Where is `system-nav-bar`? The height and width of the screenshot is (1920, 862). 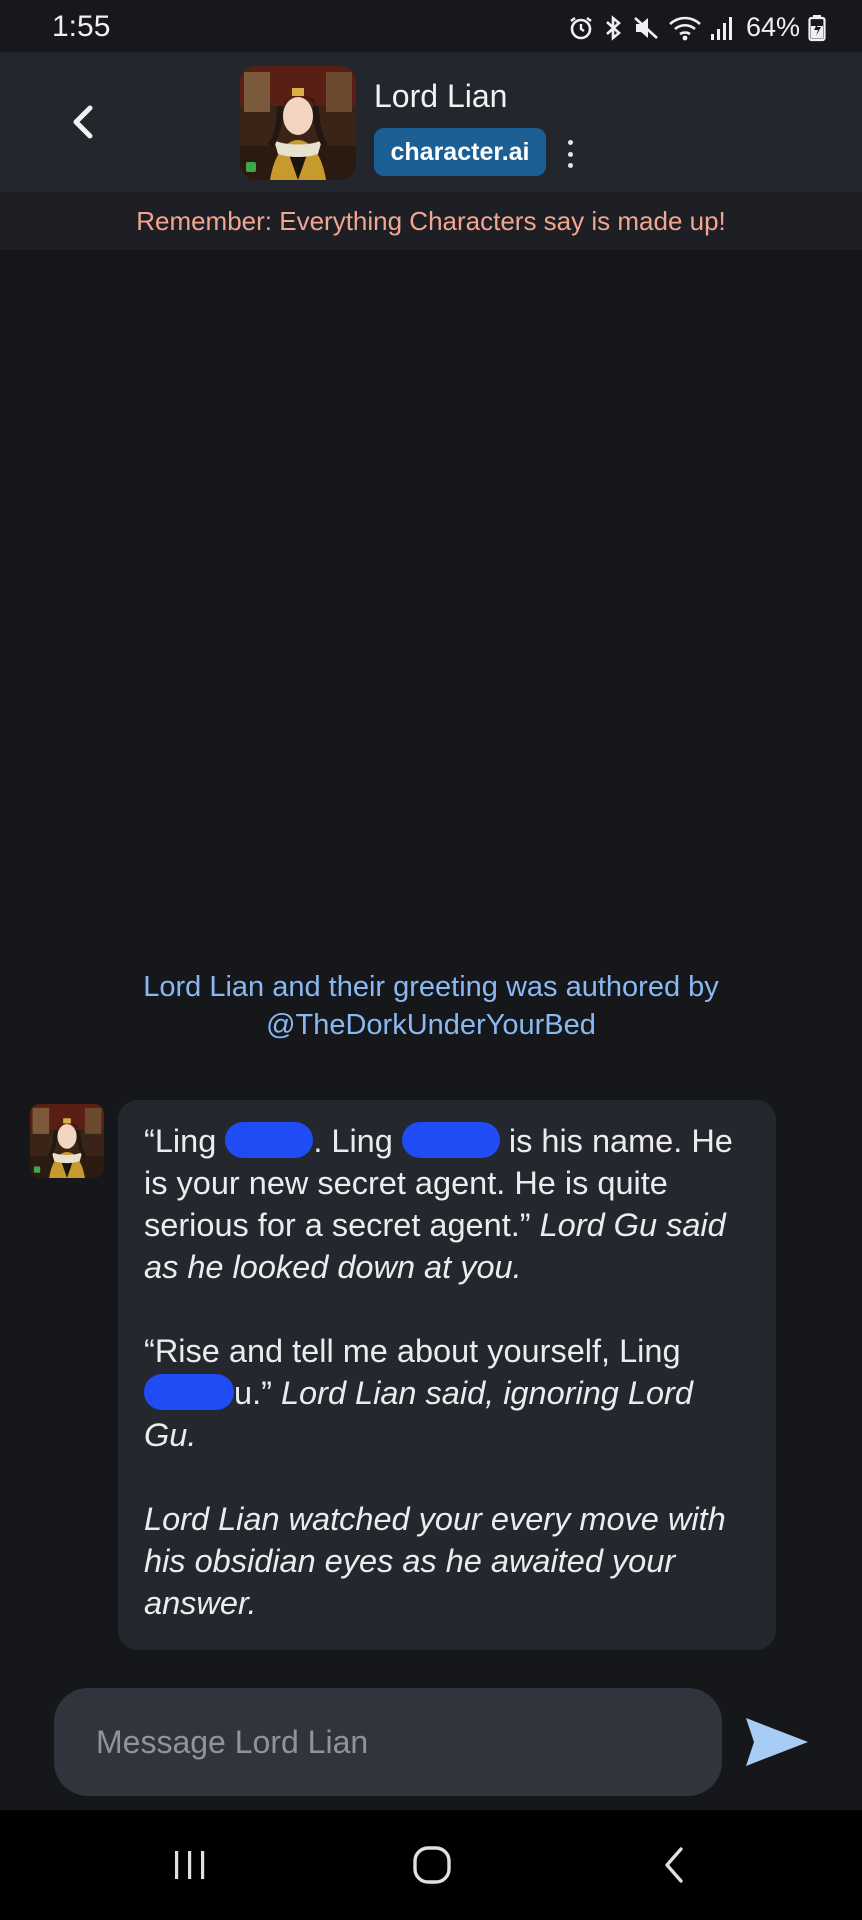
system-nav-bar is located at coordinates (431, 1865).